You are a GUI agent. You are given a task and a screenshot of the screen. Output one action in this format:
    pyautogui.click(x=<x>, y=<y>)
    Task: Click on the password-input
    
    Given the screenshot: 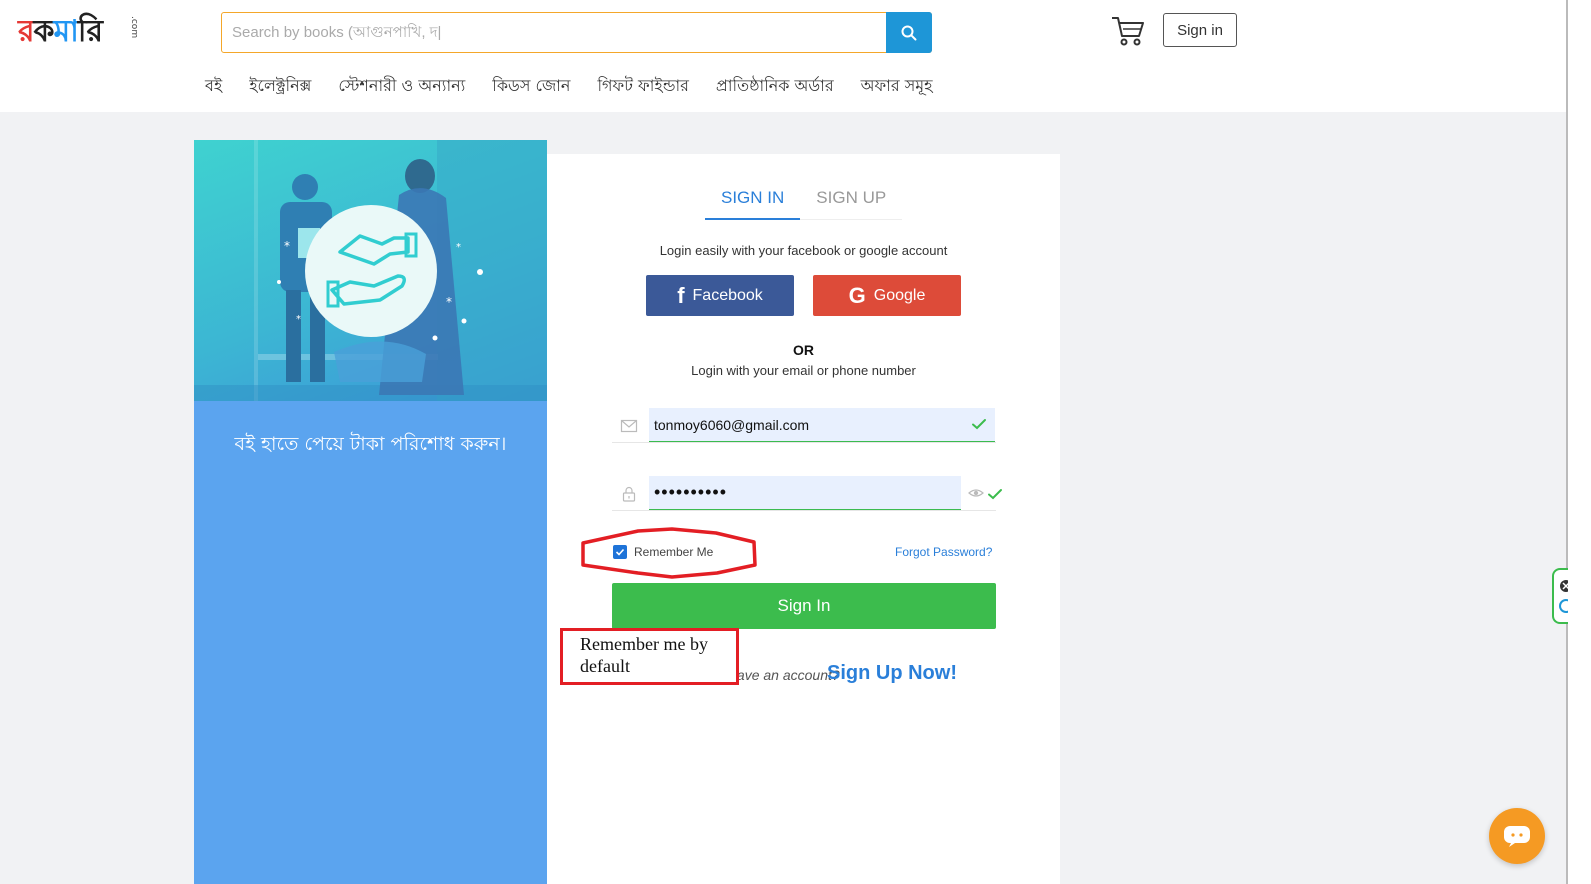 What is the action you would take?
    pyautogui.click(x=805, y=493)
    